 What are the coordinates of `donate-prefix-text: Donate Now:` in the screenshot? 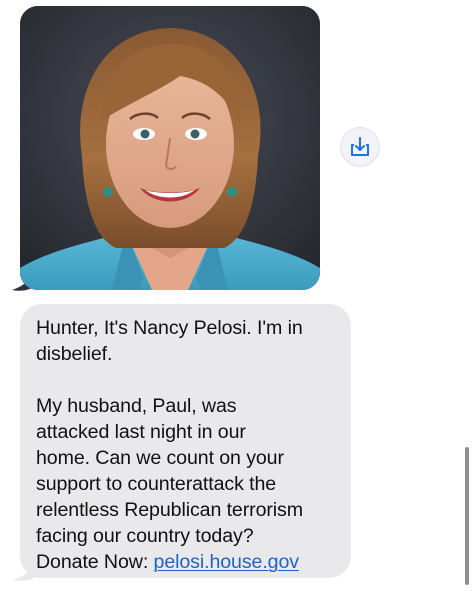 It's located at (95, 562).